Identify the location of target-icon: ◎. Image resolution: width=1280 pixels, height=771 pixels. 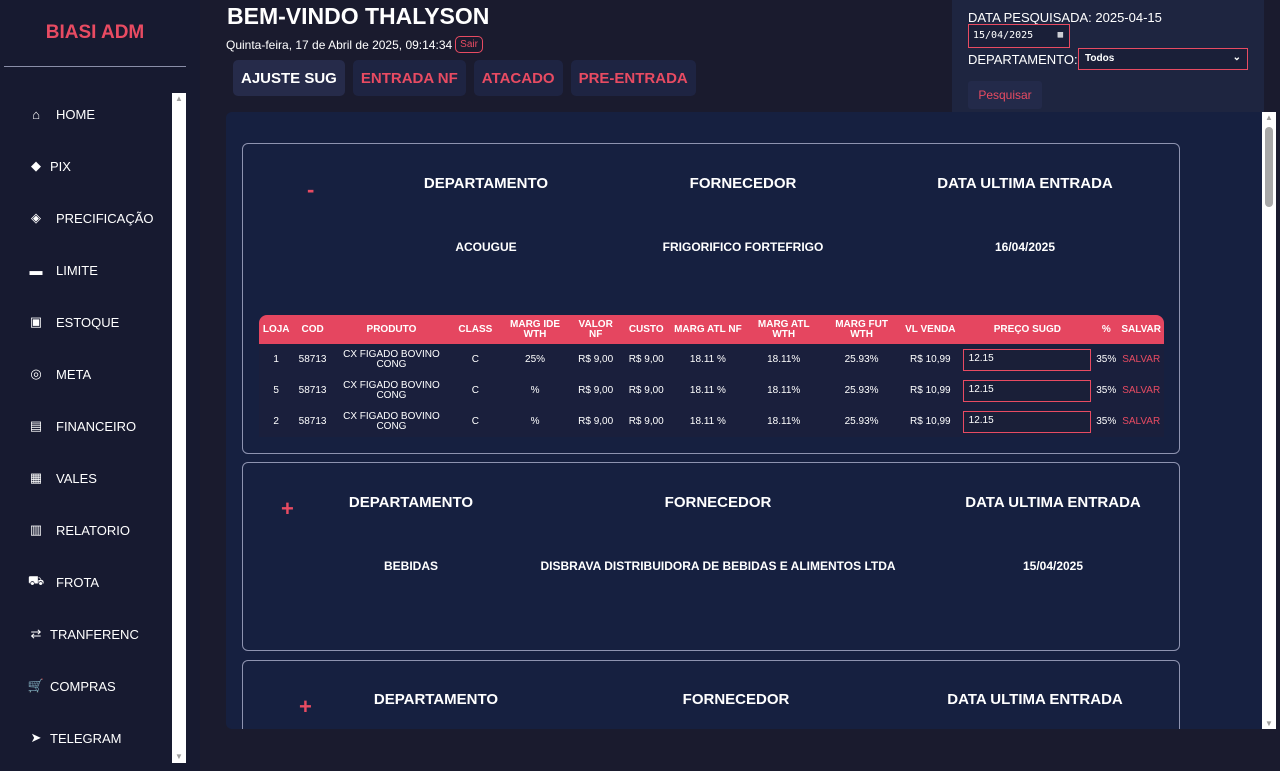
(36, 373).